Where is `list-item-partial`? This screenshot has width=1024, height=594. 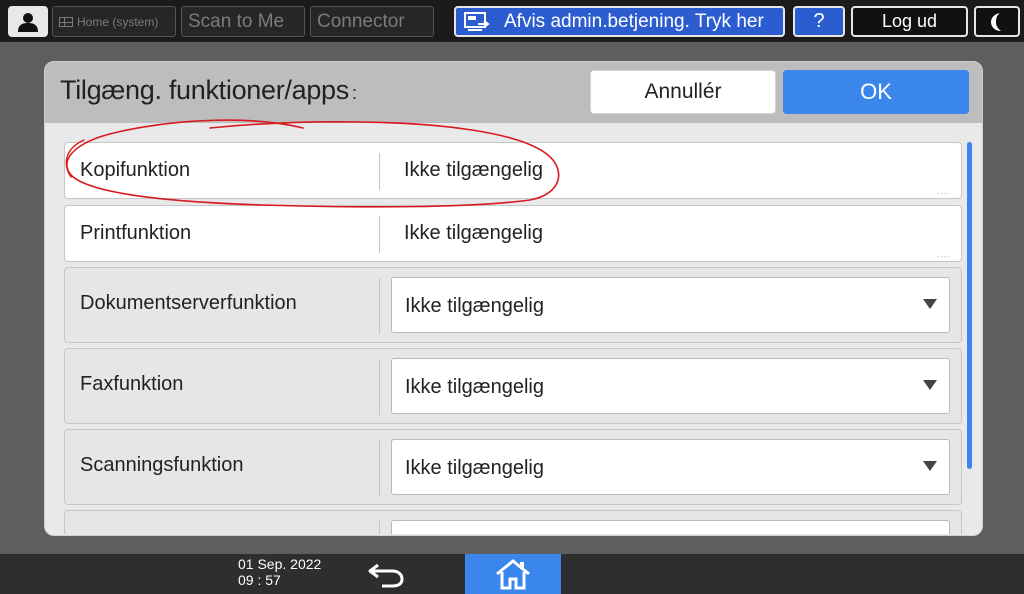
list-item-partial is located at coordinates (513, 522).